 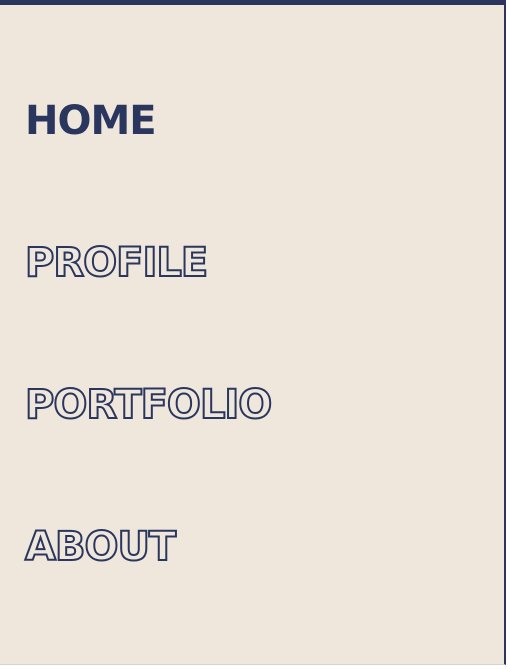 What do you see at coordinates (91, 121) in the screenshot?
I see `nav-item-home: HOME` at bounding box center [91, 121].